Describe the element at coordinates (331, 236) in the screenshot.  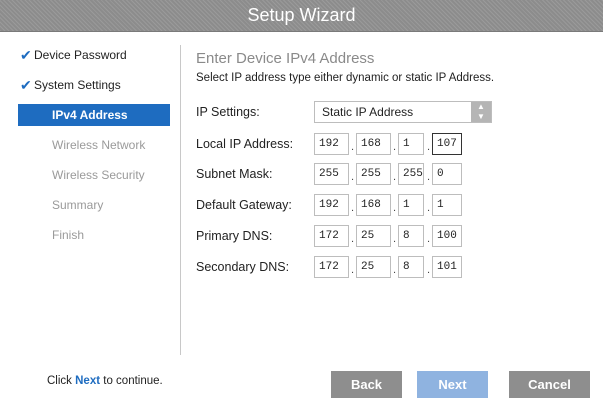
I see `primary-dns-octet-1: 172` at that location.